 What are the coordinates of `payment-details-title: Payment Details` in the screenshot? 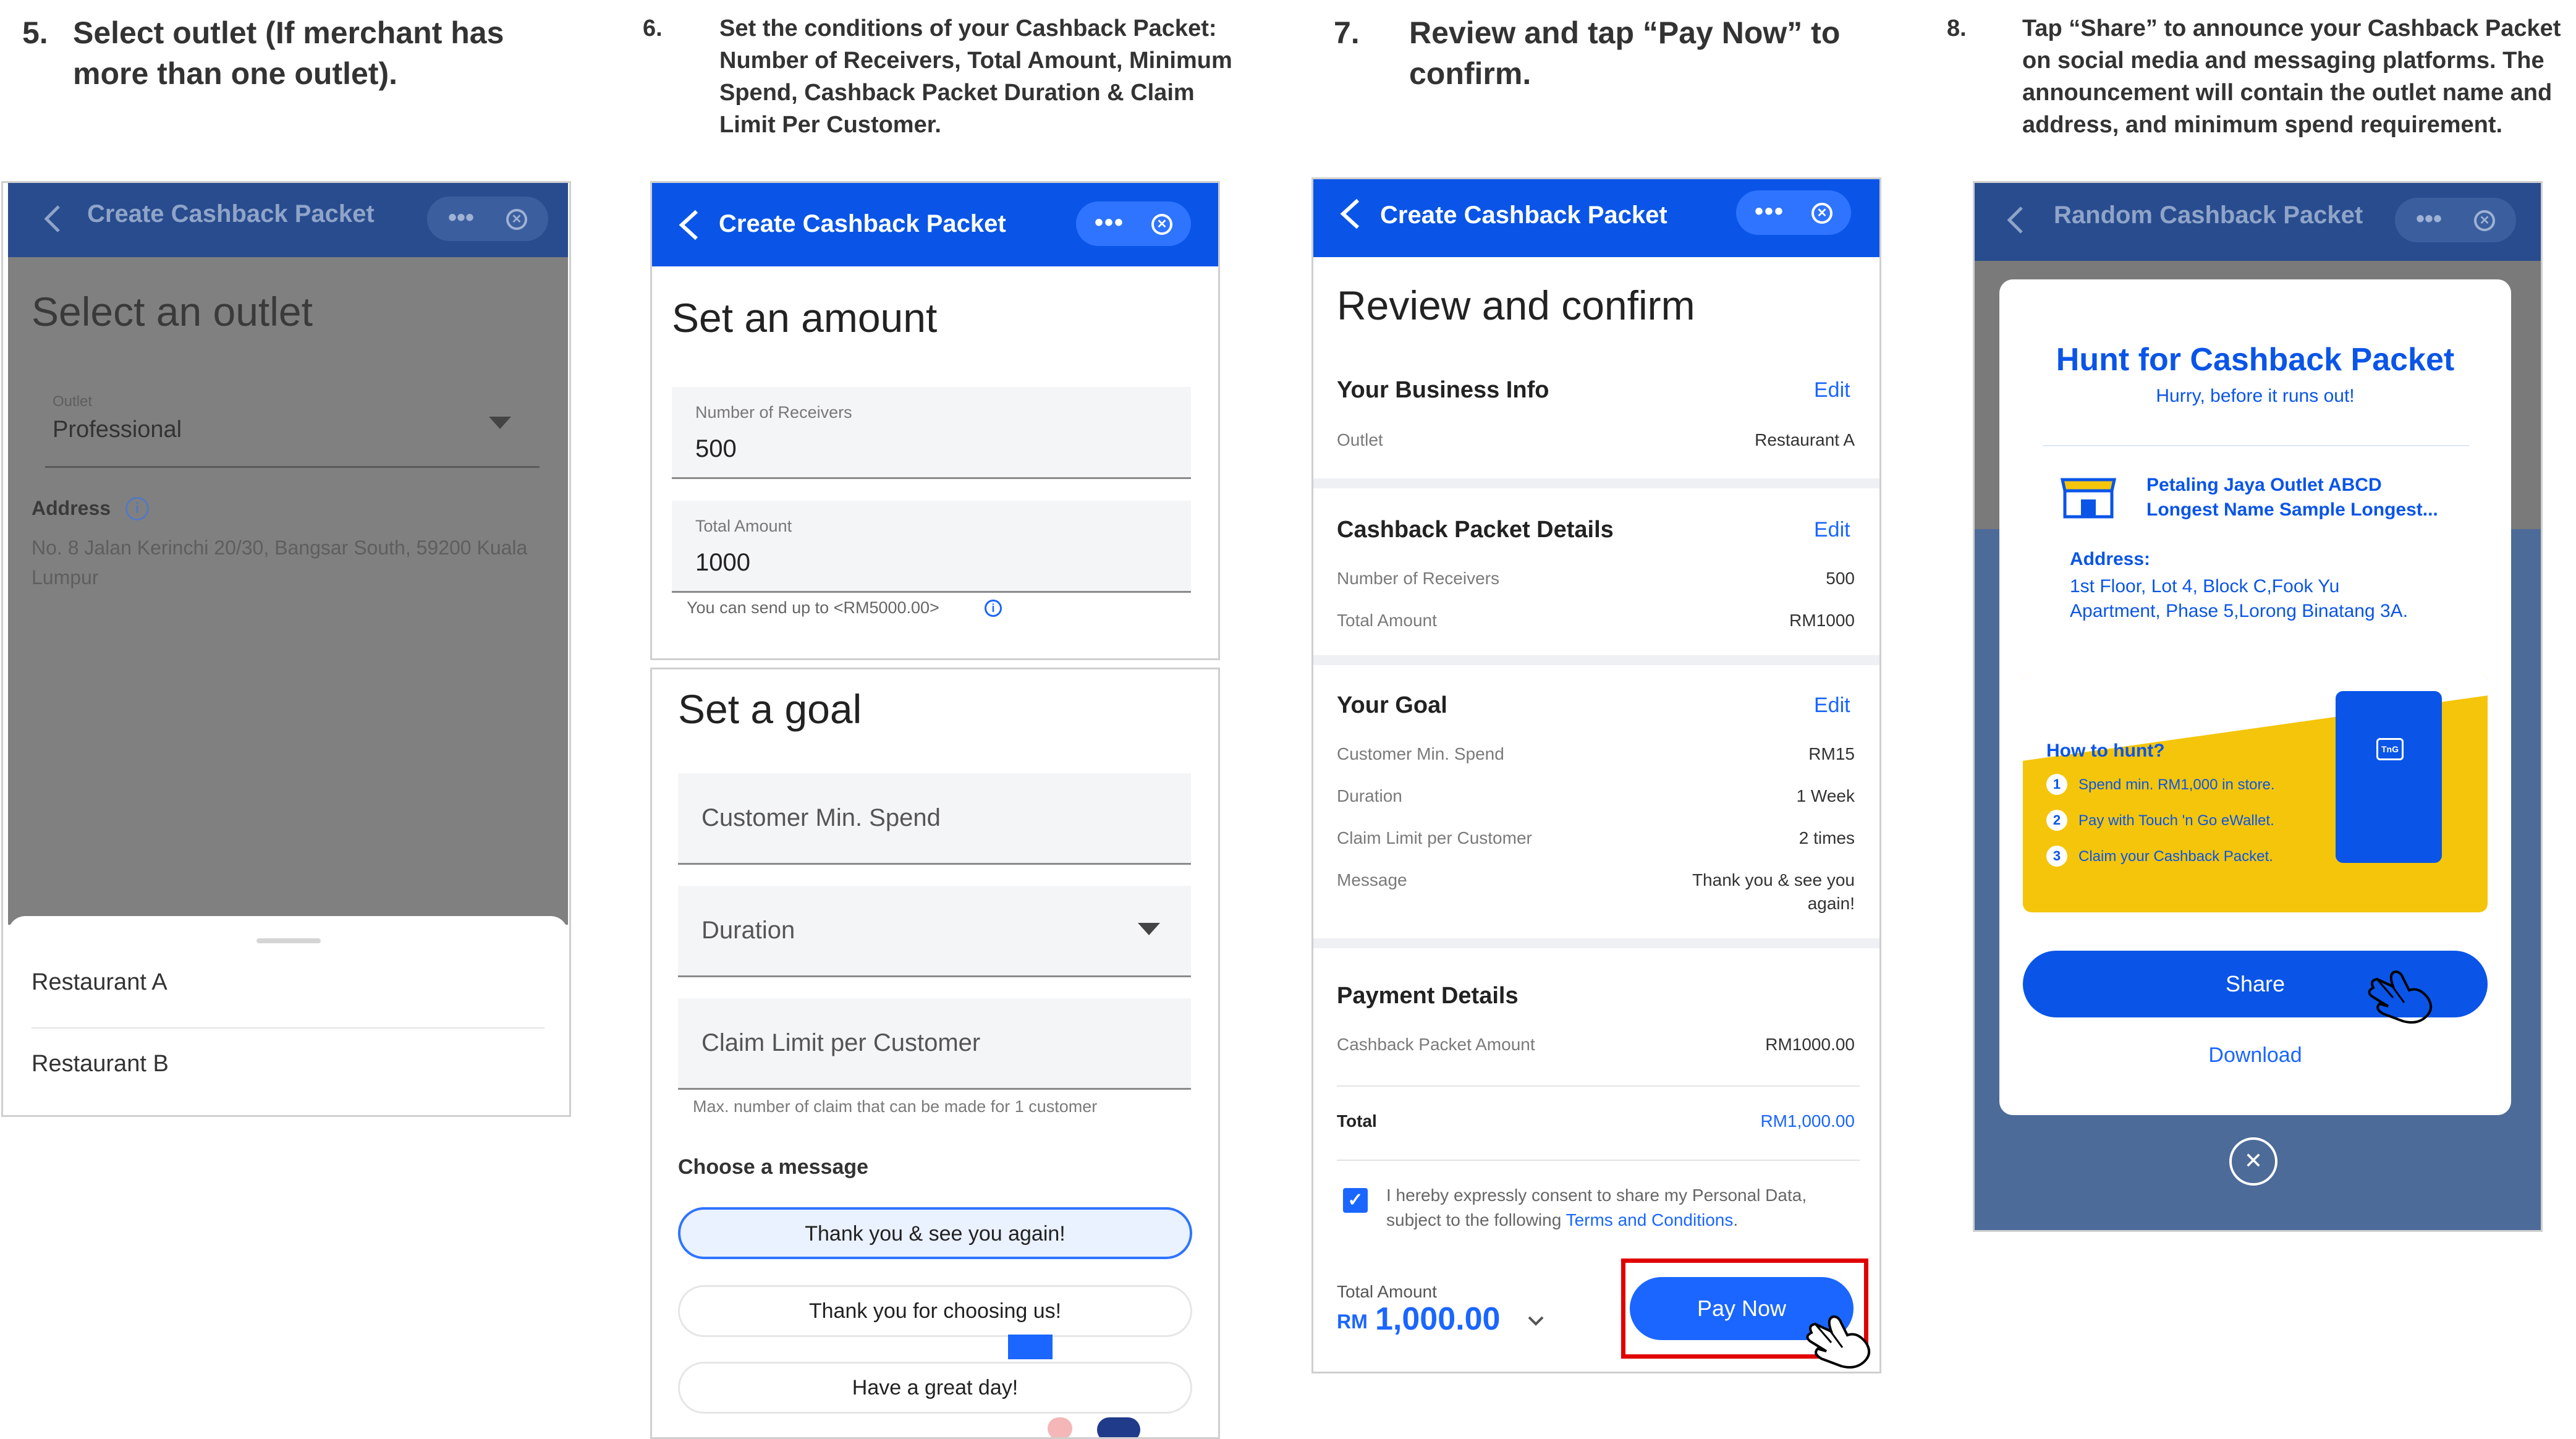 It's located at (1428, 996).